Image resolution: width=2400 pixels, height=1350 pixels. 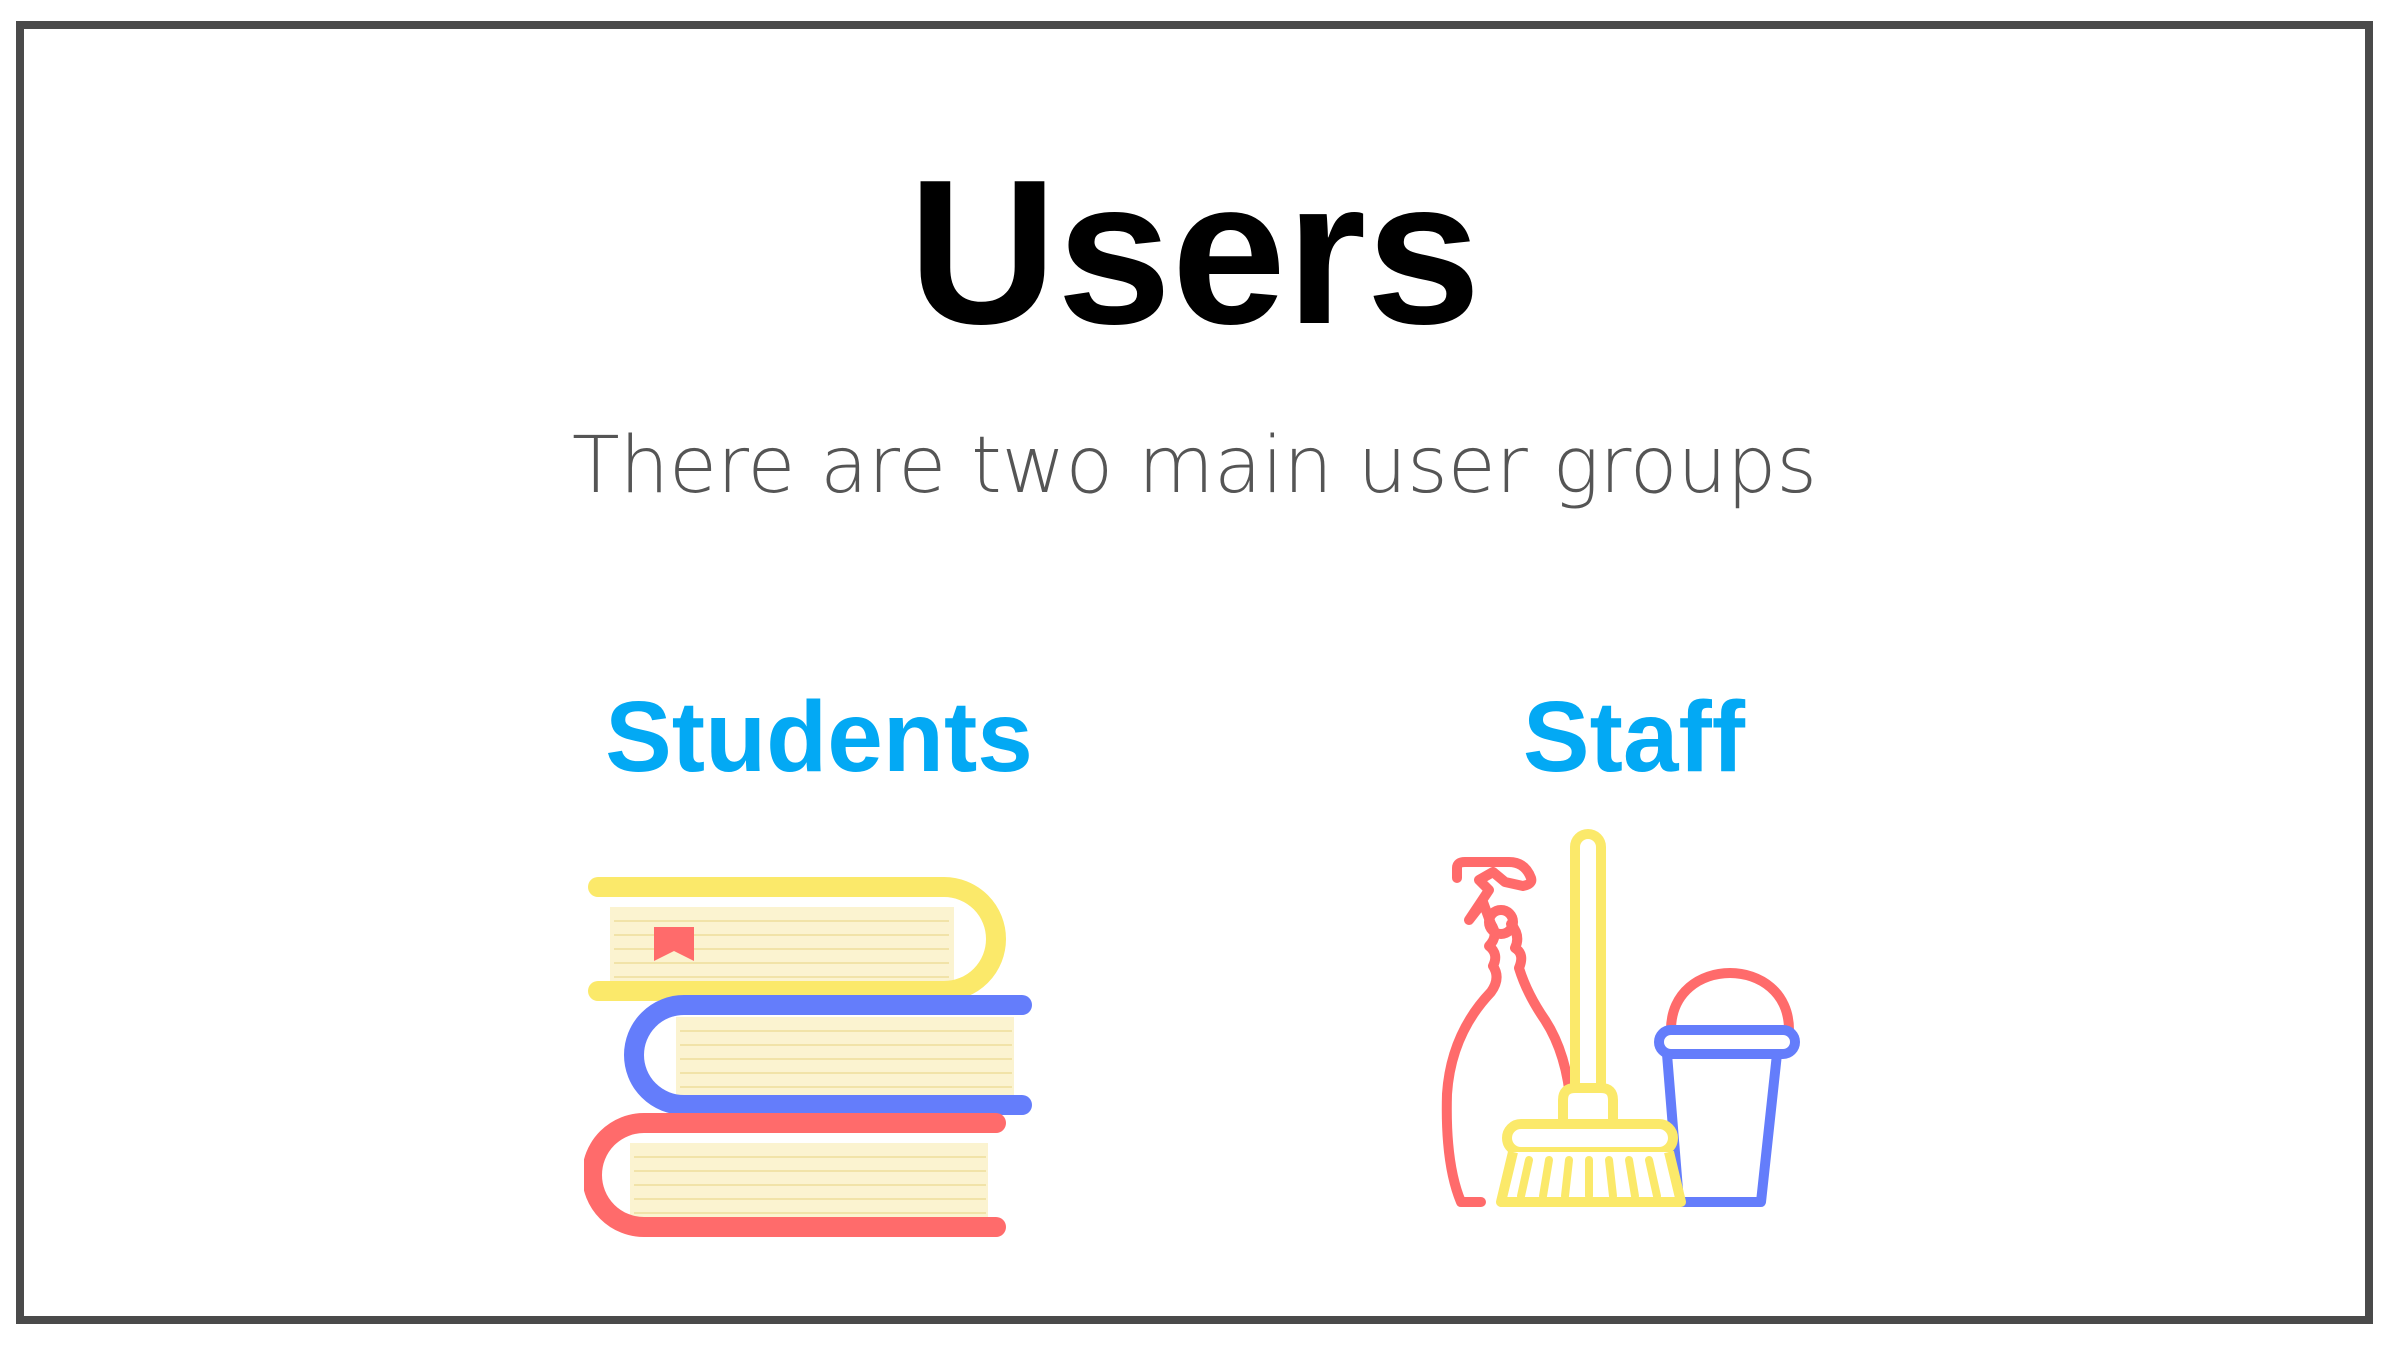 I want to click on staff-label: Staff, so click(x=1634, y=737).